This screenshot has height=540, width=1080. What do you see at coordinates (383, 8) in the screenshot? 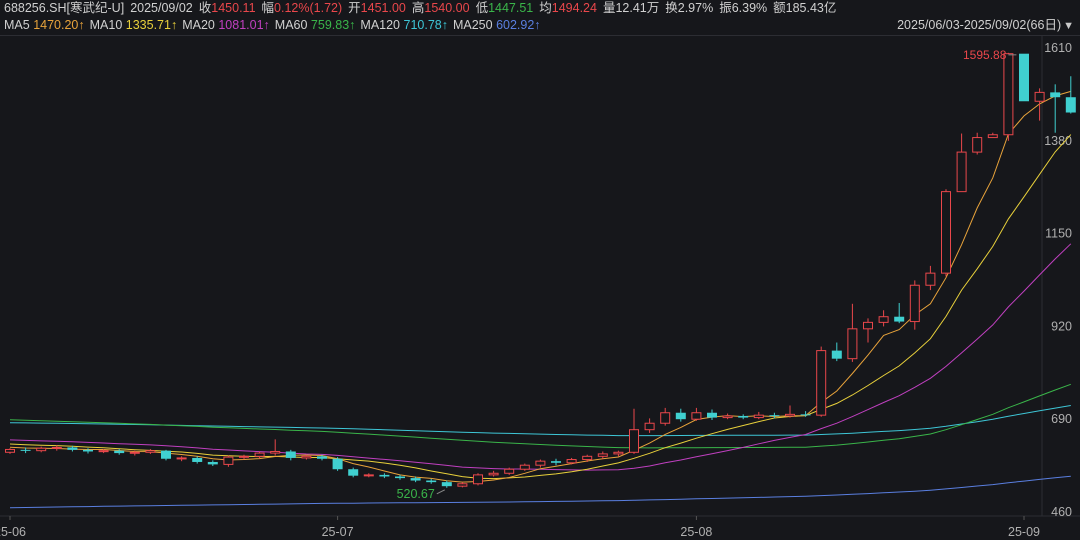
I see `open-price: 1451.00` at bounding box center [383, 8].